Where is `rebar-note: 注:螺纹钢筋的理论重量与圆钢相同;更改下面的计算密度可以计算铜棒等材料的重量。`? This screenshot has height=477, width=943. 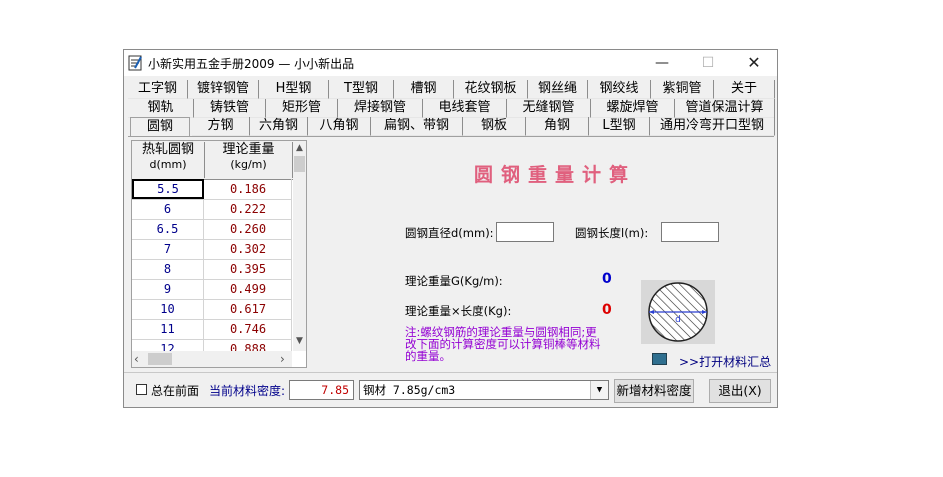 rebar-note: 注:螺纹钢筋的理论重量与圆钢相同;更改下面的计算密度可以计算铜棒等材料的重量。 is located at coordinates (503, 344).